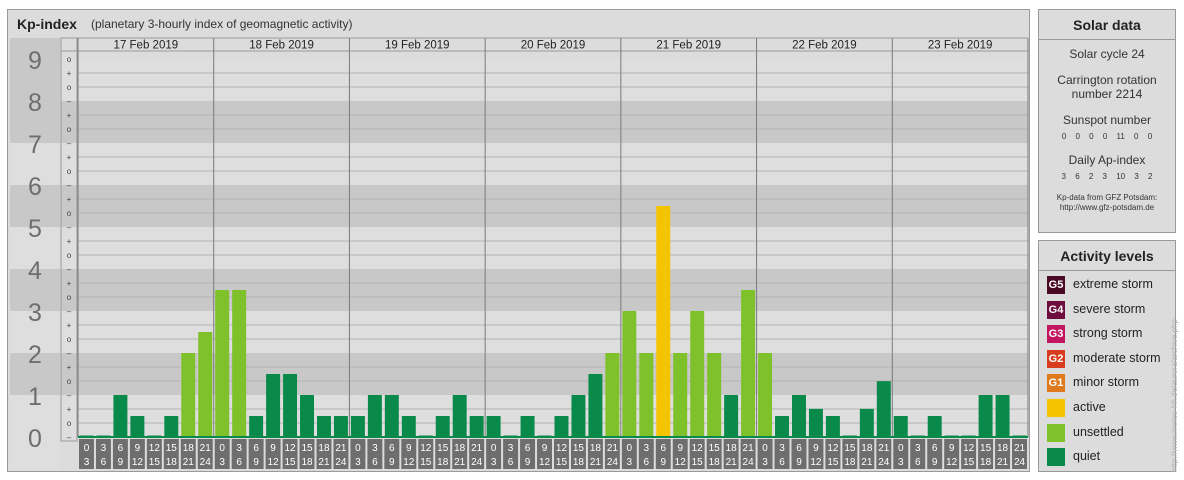 Image resolution: width=1184 pixels, height=480 pixels. Describe the element at coordinates (494, 448) in the screenshot. I see `hour-from-label: 0` at that location.